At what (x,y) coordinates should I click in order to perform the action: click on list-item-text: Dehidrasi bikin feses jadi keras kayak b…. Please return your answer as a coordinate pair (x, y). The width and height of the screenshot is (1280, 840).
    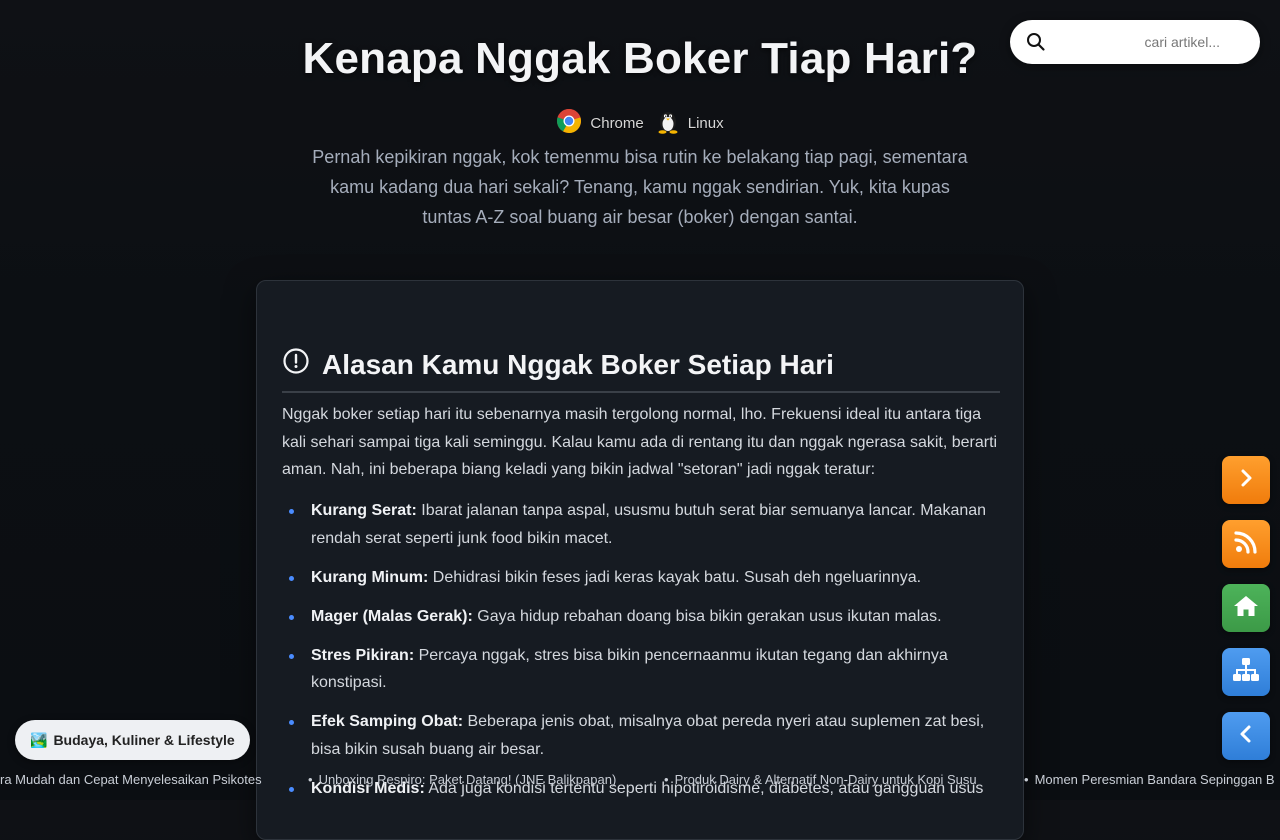
    Looking at the image, I should click on (677, 577).